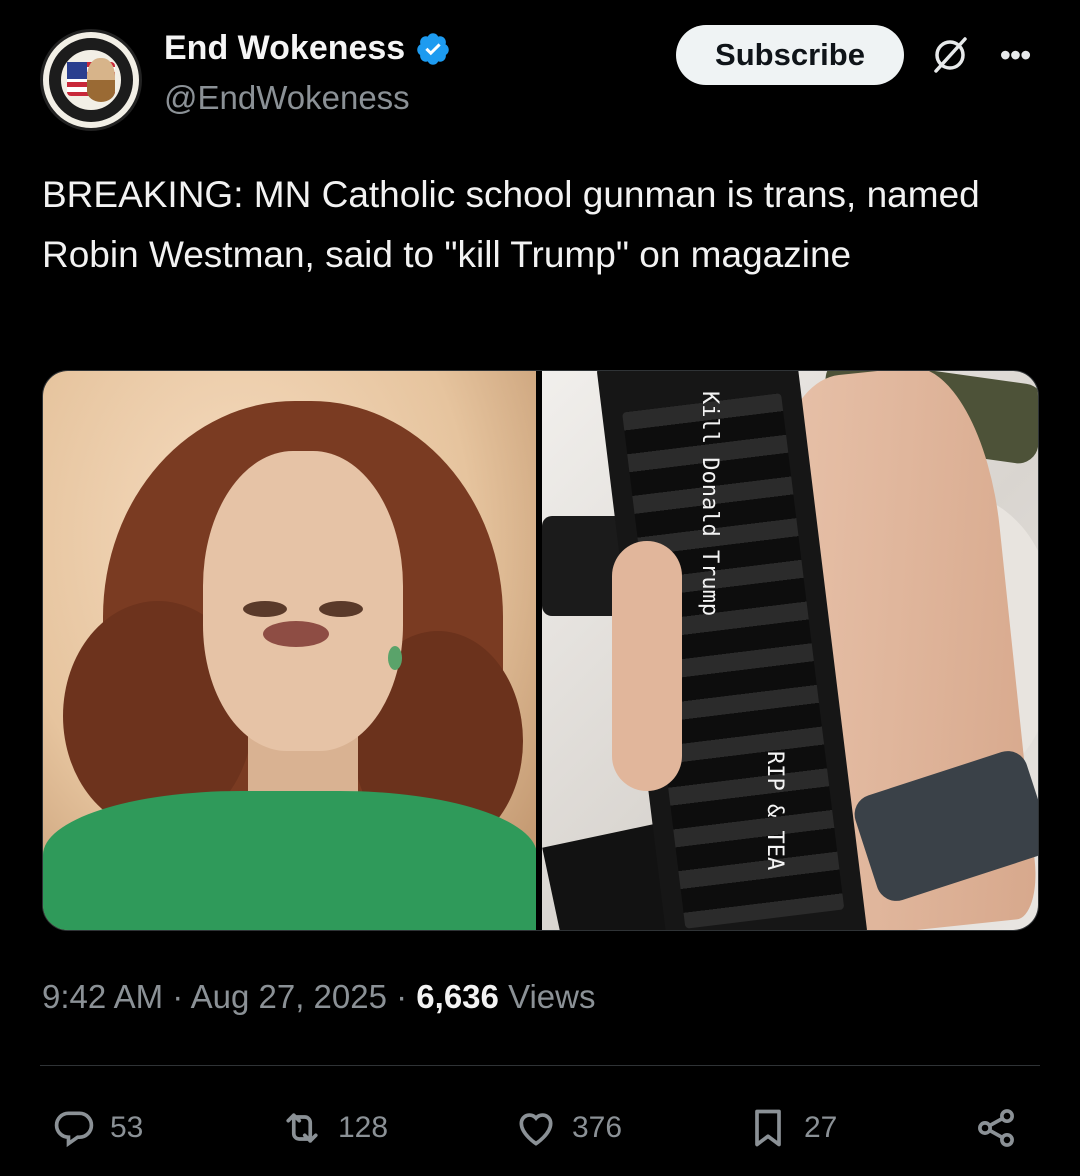  Describe the element at coordinates (709, 504) in the screenshot. I see `magazine-writing-1: Kill Donald Trump` at that location.